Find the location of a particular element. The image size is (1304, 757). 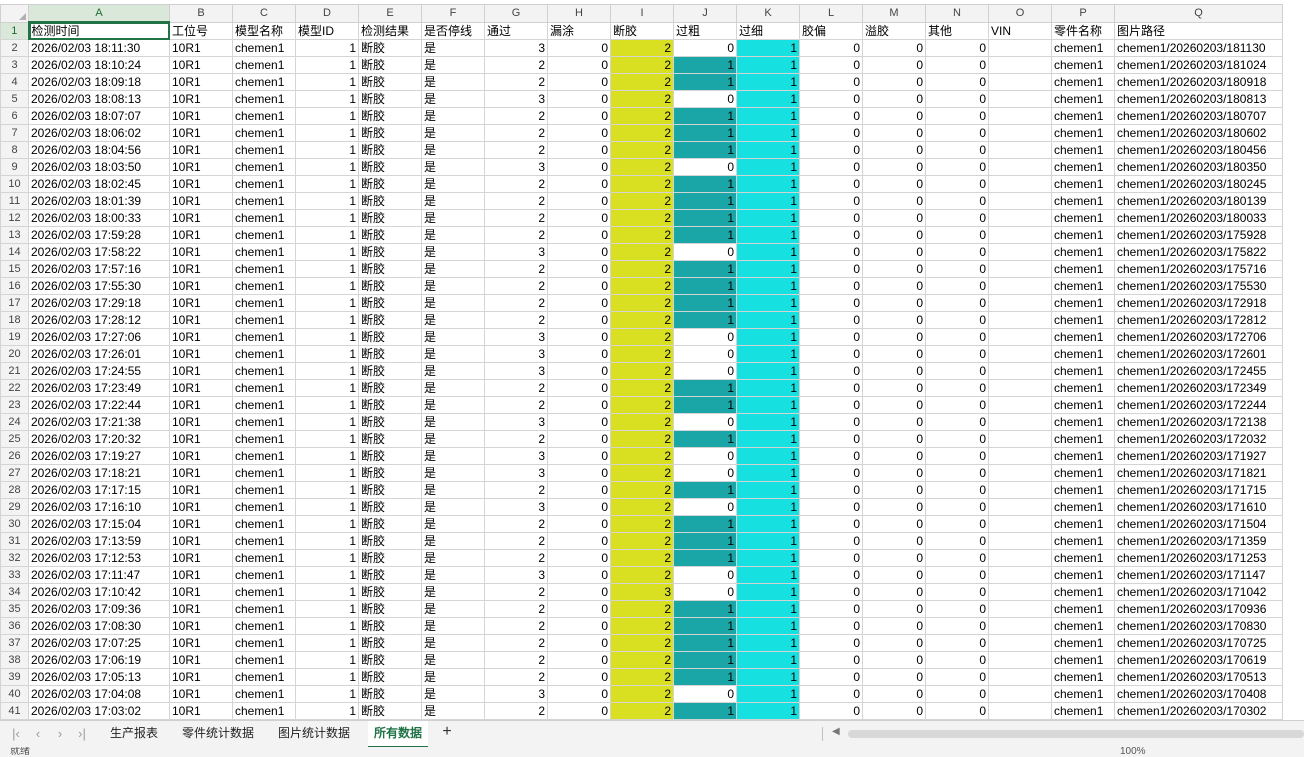

row-header: 4 is located at coordinates (14, 82).